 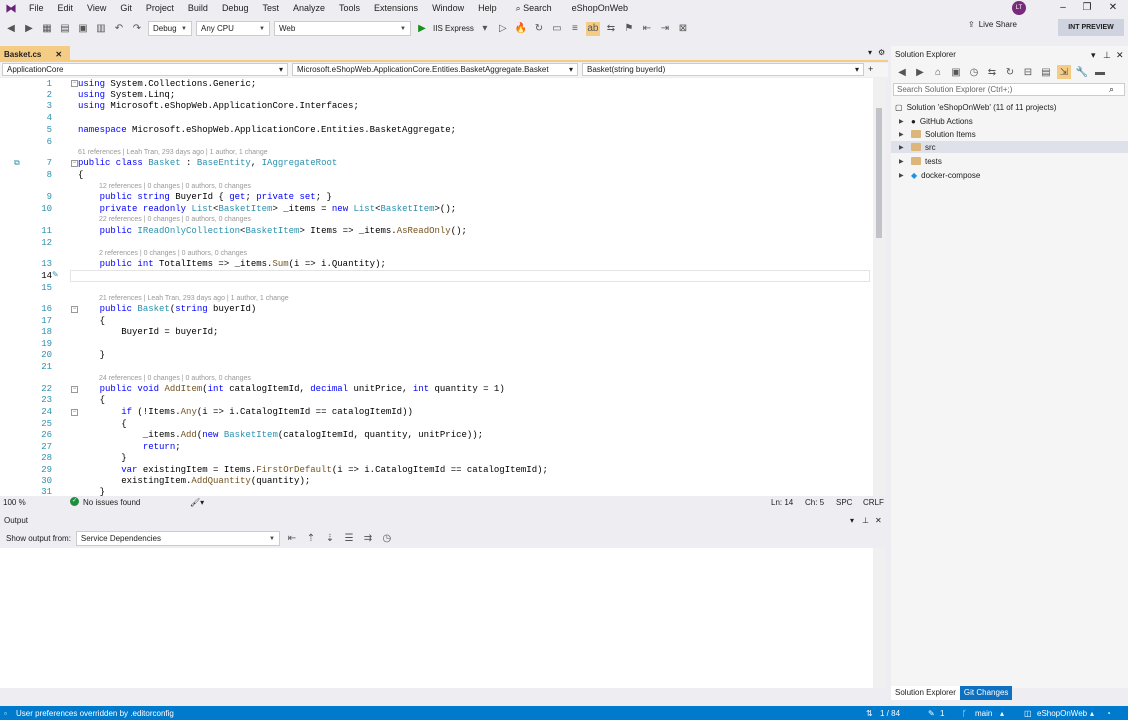 I want to click on word-wrap-icon: ⇉, so click(x=368, y=539).